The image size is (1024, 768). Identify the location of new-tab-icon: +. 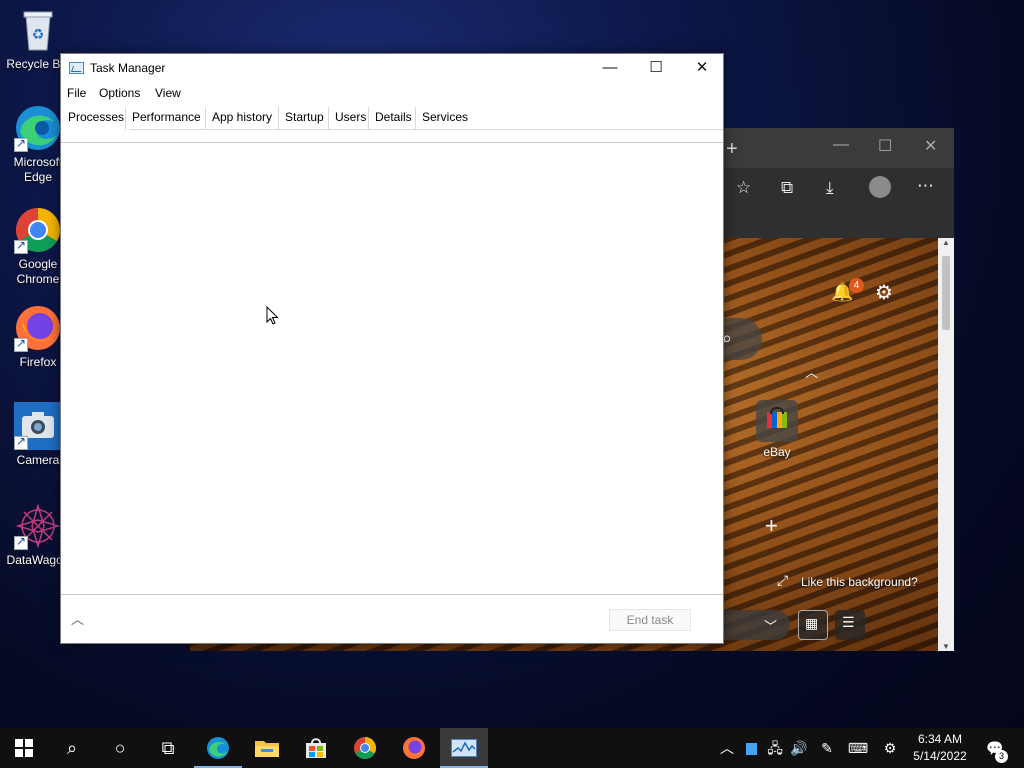
(732, 149).